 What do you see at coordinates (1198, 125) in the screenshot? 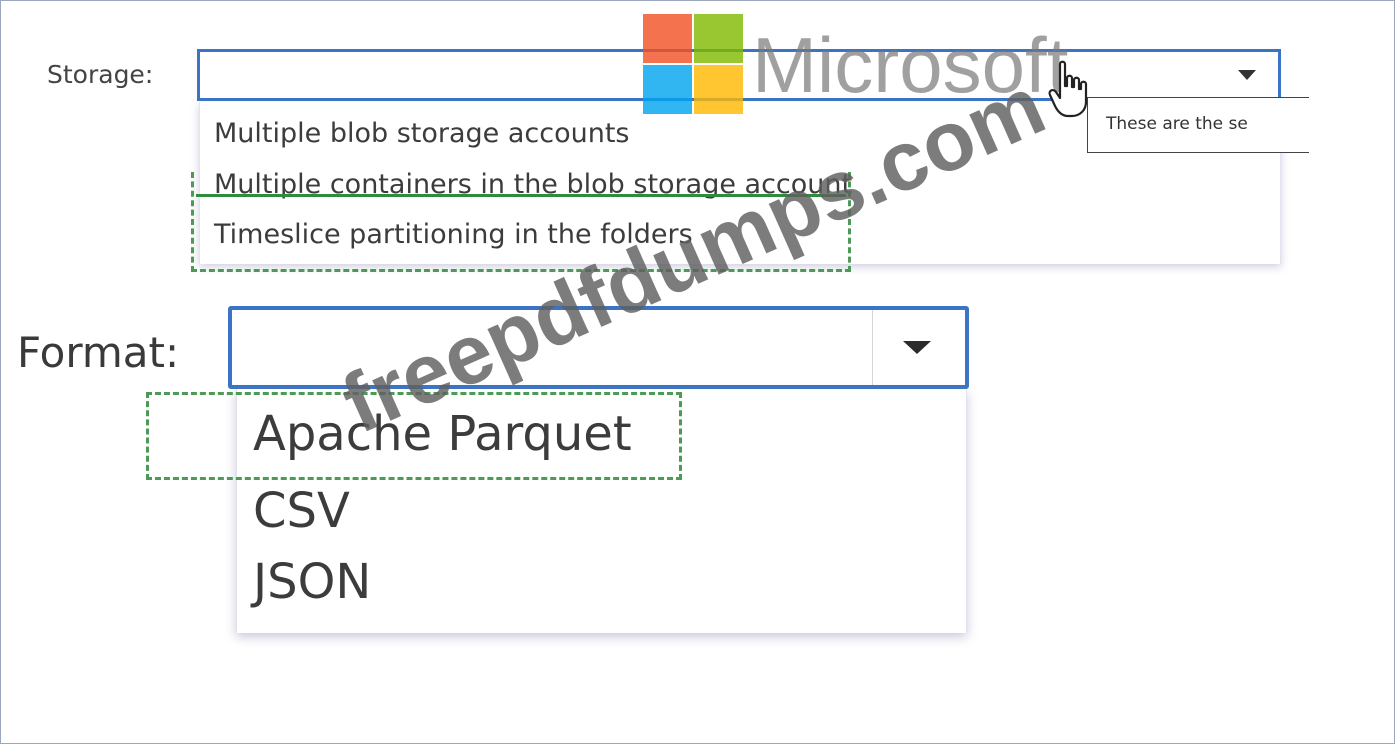
I see `storage-tooltip: These are the se` at bounding box center [1198, 125].